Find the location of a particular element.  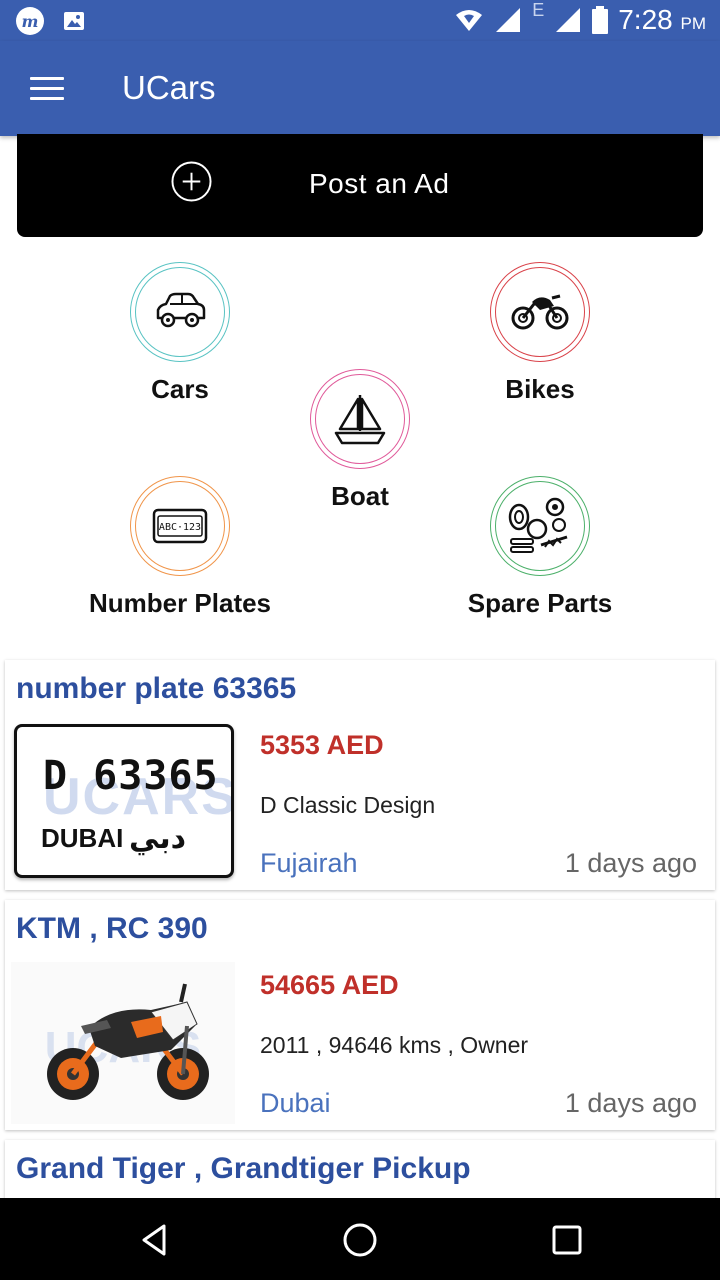

spare-parts-icon is located at coordinates (538, 525).